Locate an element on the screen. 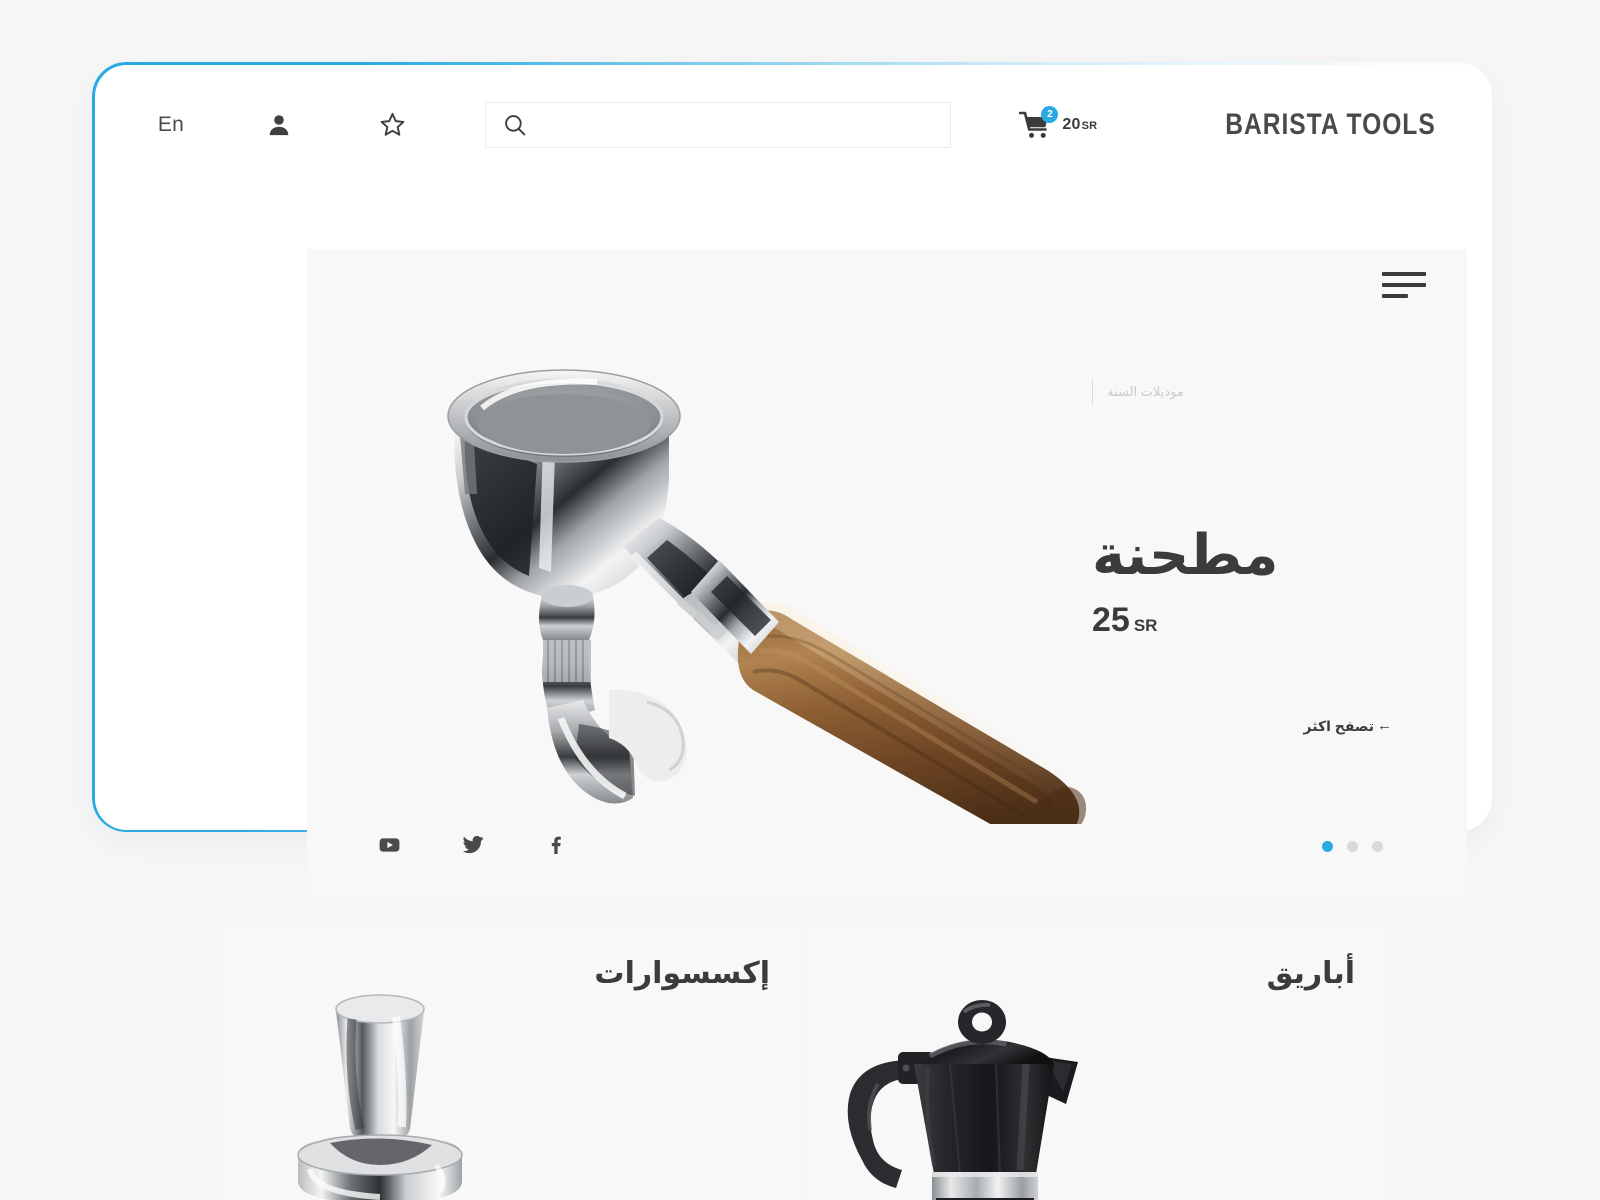 Image resolution: width=1600 pixels, height=1200 pixels. account-button is located at coordinates (279, 125).